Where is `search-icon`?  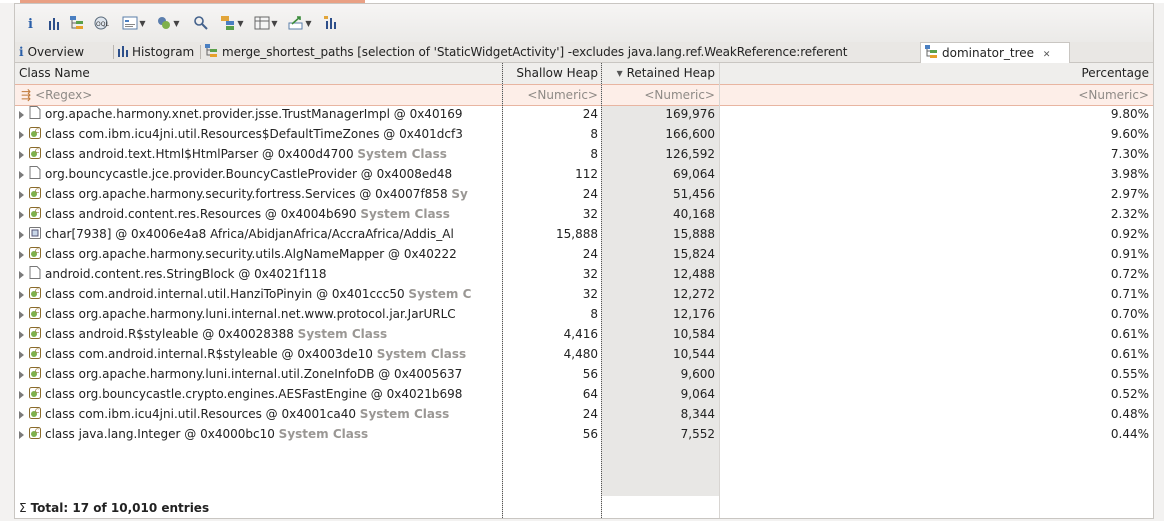 search-icon is located at coordinates (201, 23).